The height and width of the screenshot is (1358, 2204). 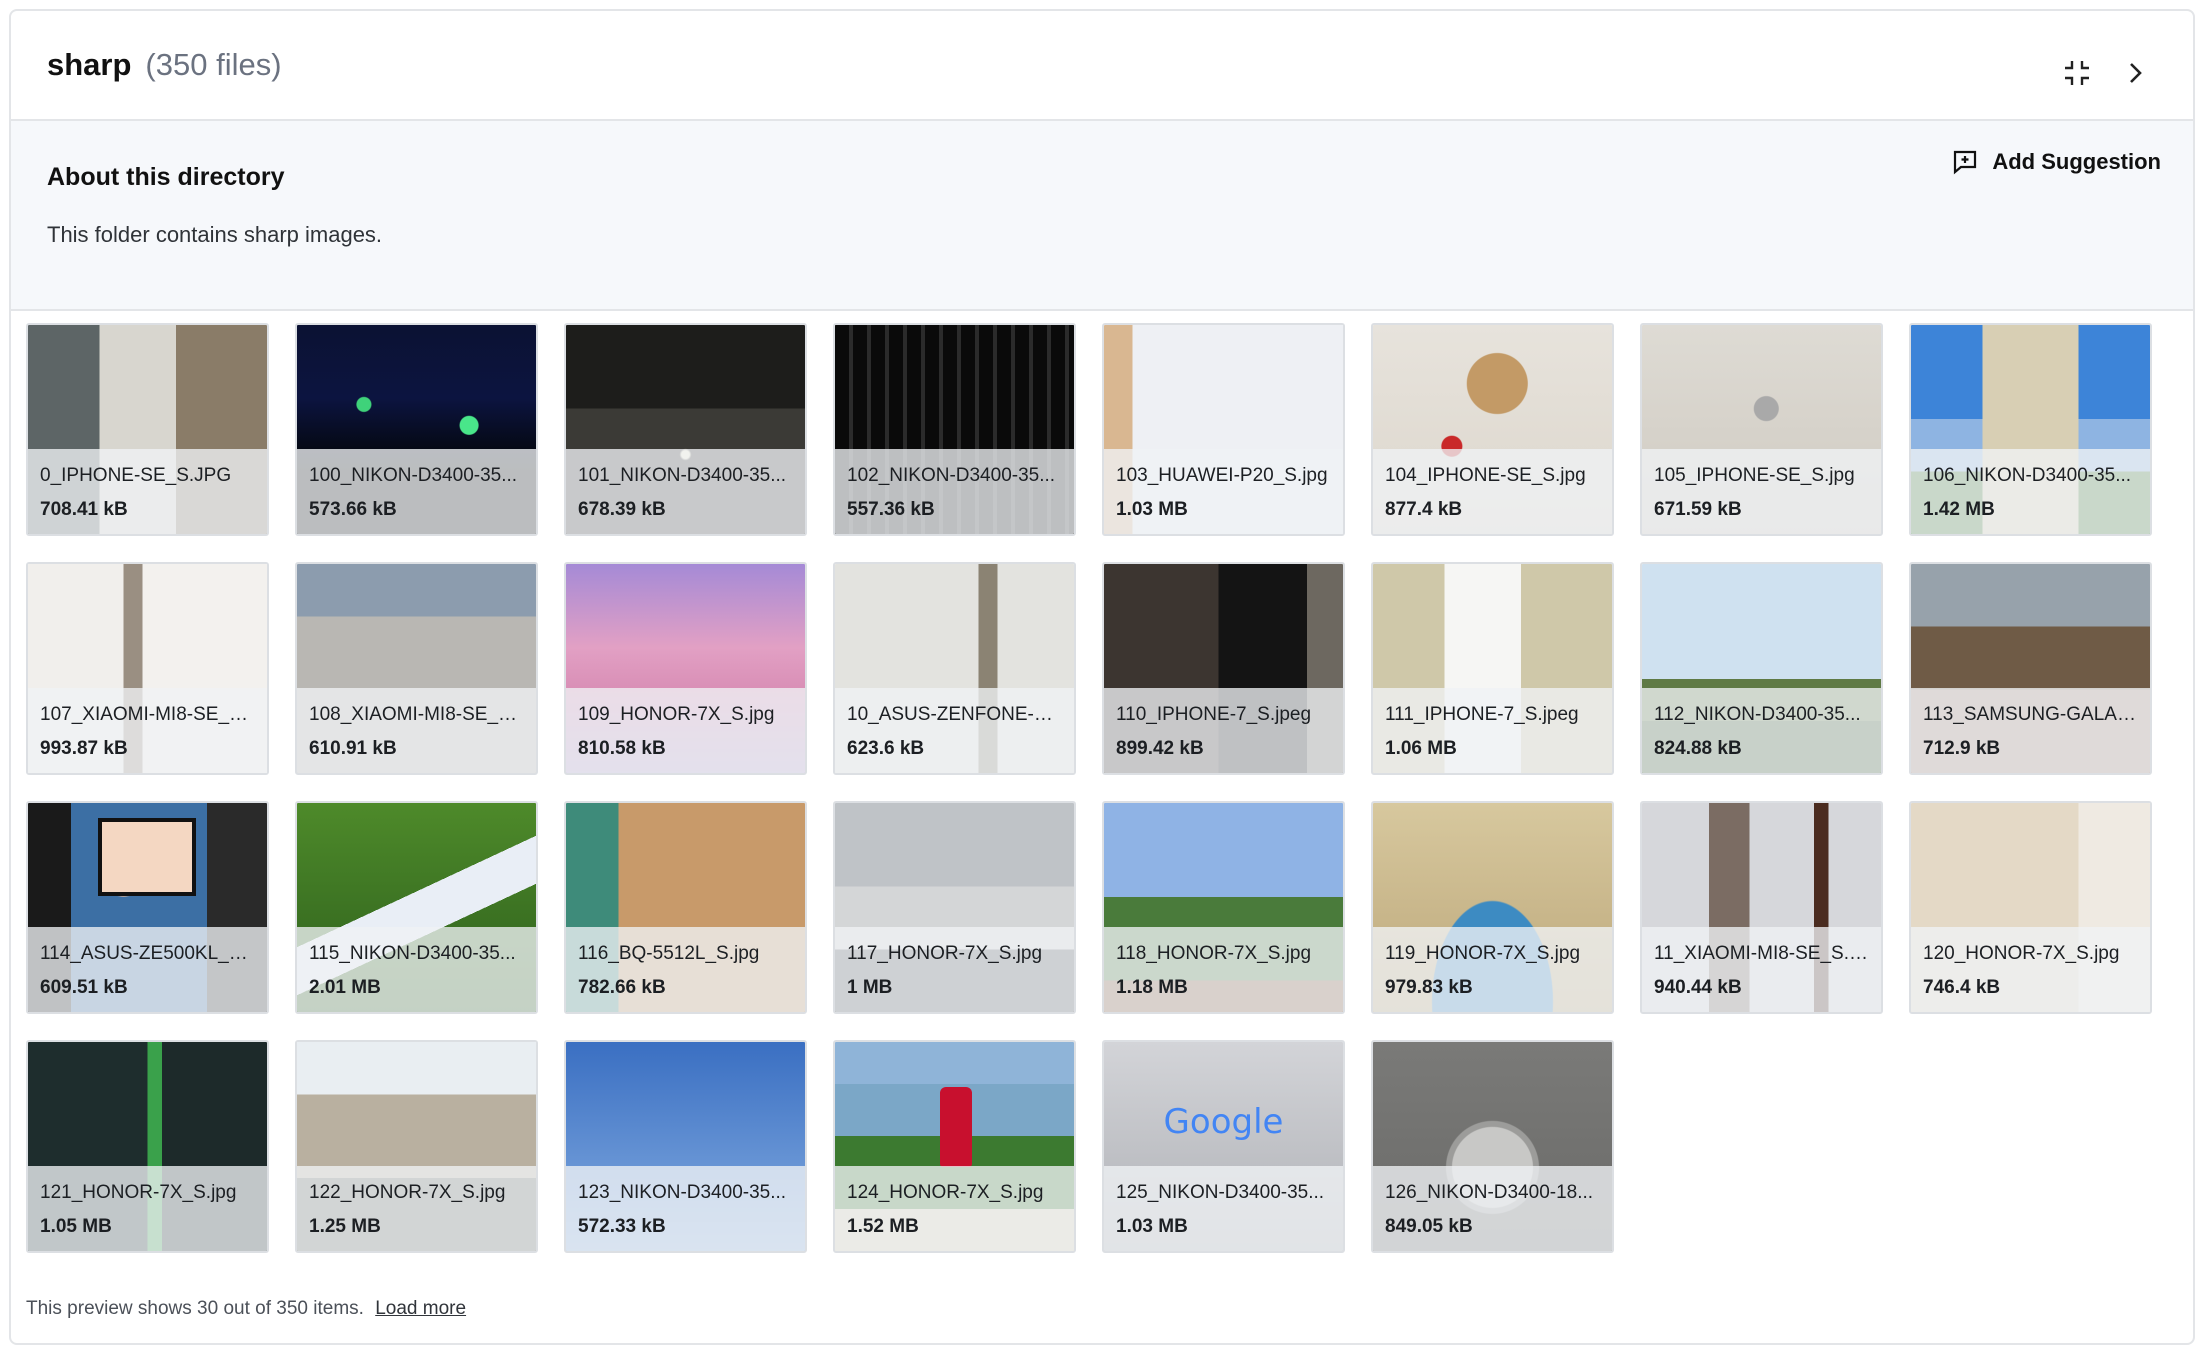 I want to click on file-meta: 109_HONOR-7X_S.jpg 810.58 kB, so click(x=685, y=730).